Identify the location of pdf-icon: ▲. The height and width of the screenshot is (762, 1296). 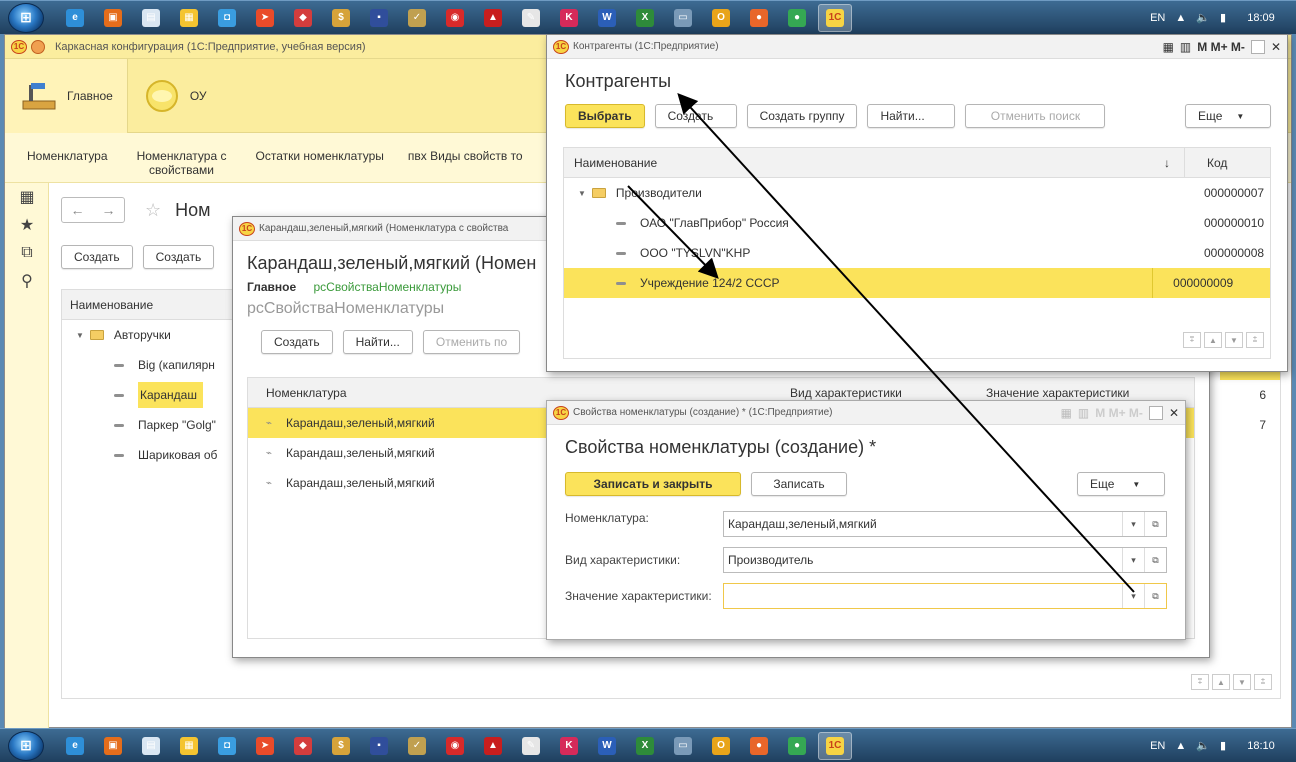
(493, 746).